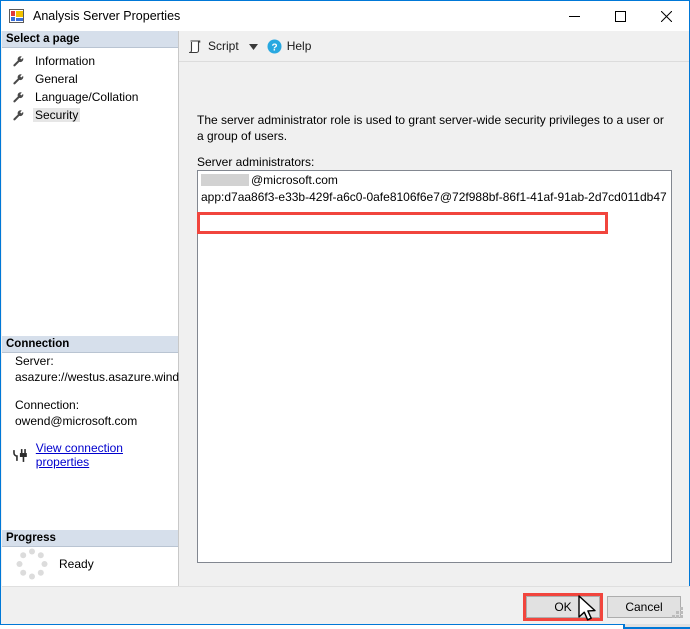 Image resolution: width=690 pixels, height=629 pixels. I want to click on sidebar-item-general: General, so click(90, 79).